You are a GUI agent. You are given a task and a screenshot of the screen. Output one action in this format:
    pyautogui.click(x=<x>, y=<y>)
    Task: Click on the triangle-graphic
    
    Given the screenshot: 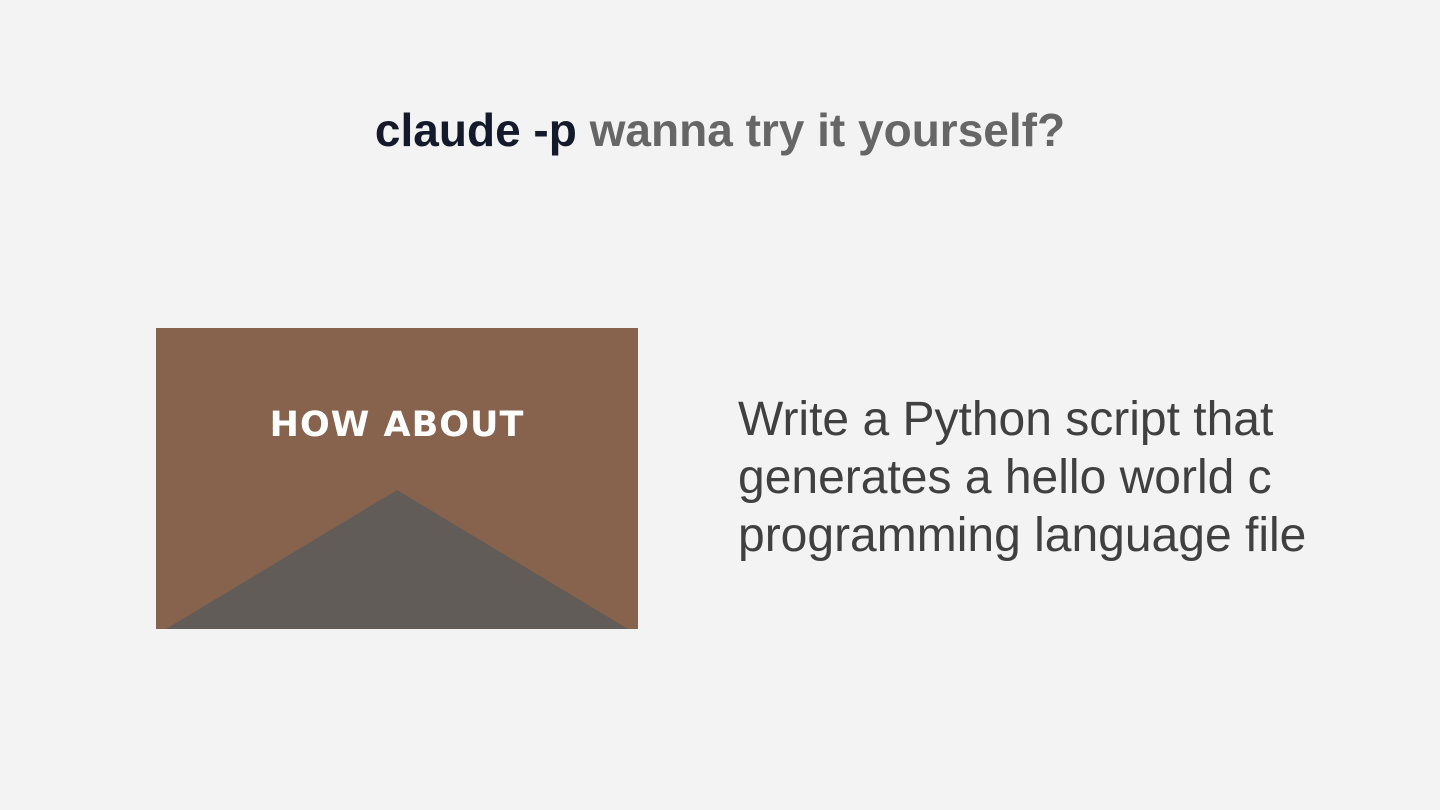 What is the action you would take?
    pyautogui.click(x=397, y=559)
    